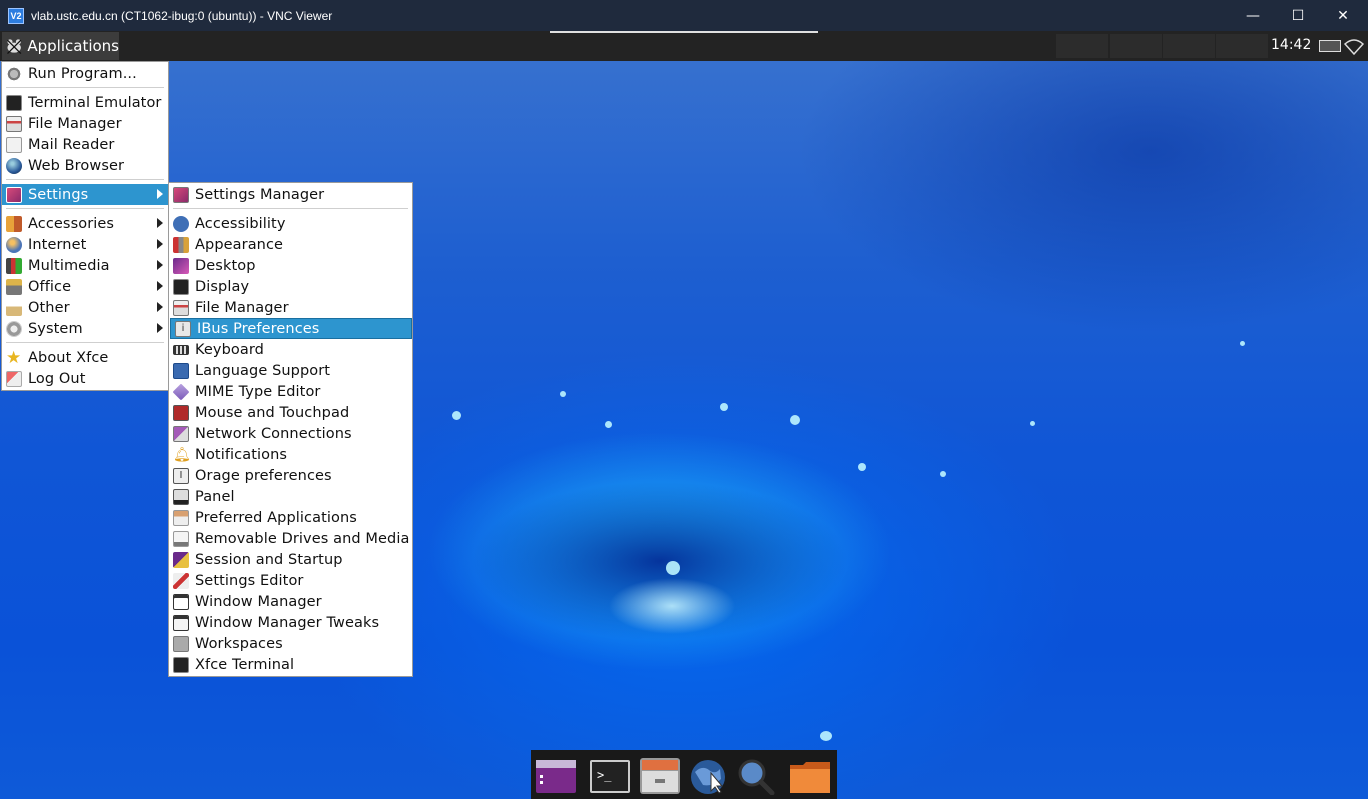 The image size is (1368, 799). Describe the element at coordinates (241, 454) in the screenshot. I see `menu-item-label: Notifications` at that location.